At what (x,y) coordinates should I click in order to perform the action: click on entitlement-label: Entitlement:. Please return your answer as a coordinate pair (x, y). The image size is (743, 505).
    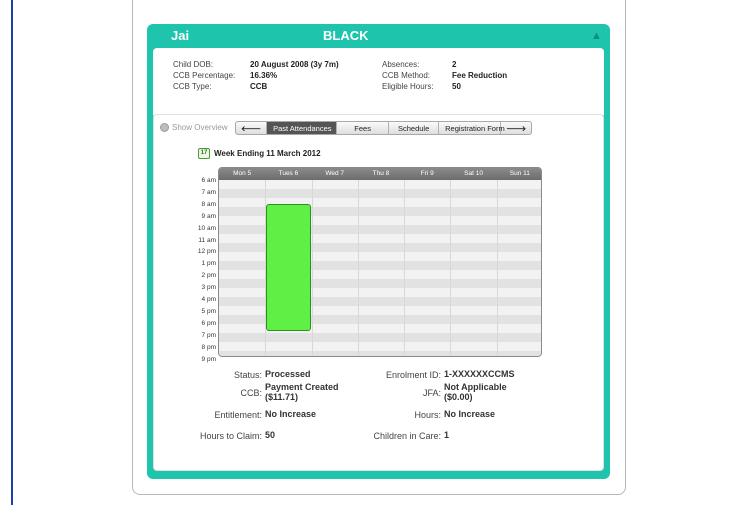
    Looking at the image, I should click on (238, 415).